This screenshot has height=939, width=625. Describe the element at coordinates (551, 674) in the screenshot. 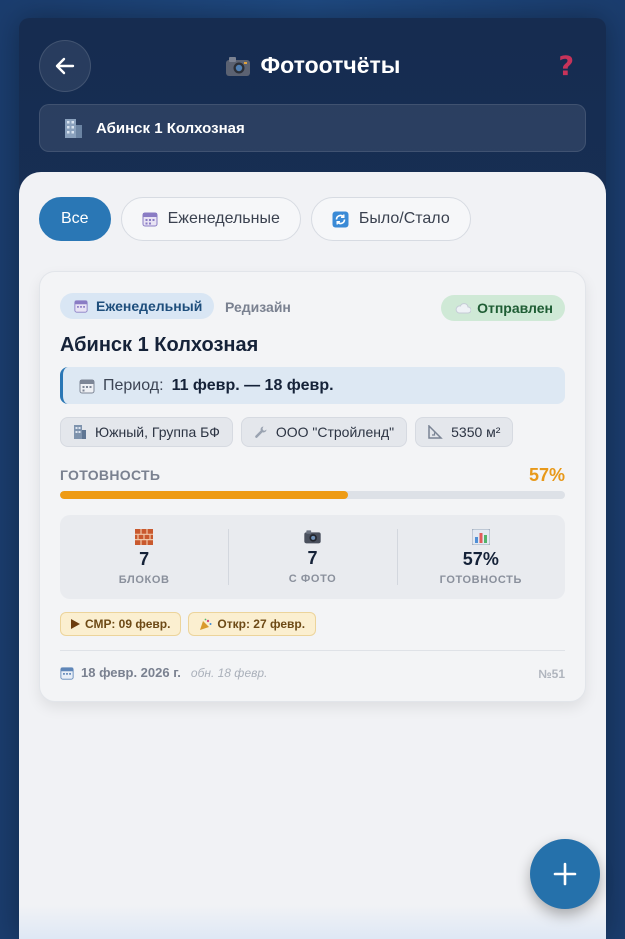

I see `report-number: №51` at that location.